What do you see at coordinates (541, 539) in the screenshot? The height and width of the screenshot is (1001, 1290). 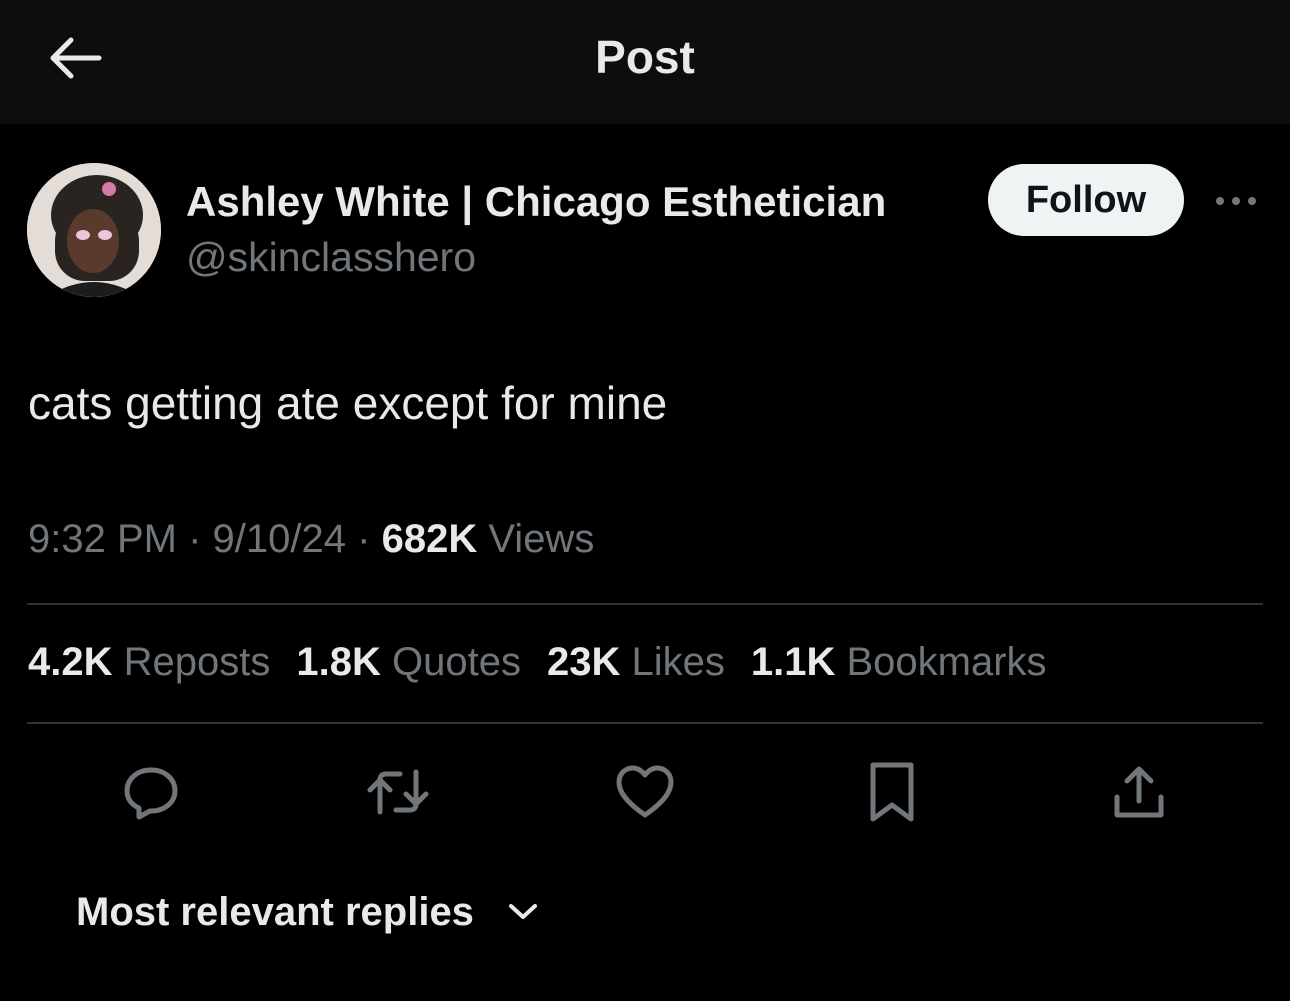 I see `views-label: Views` at bounding box center [541, 539].